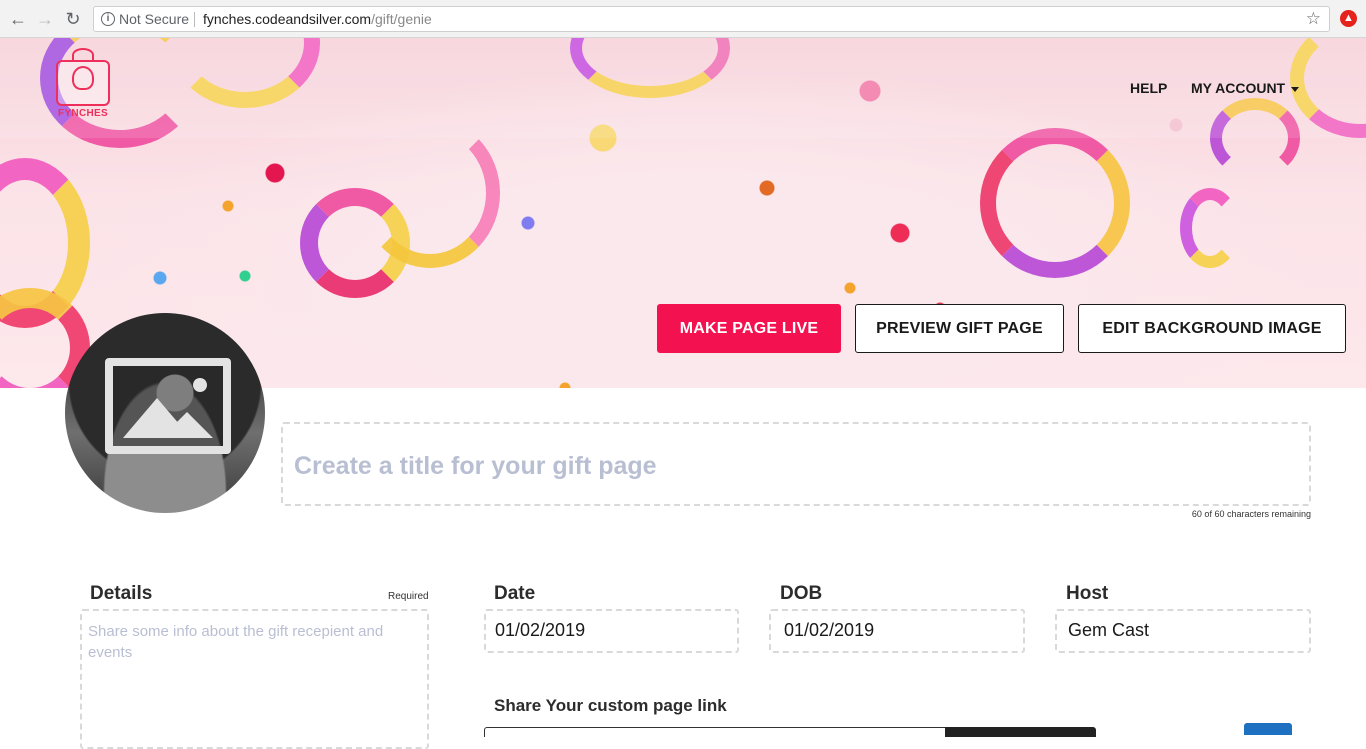  I want to click on title-placeholder: Create a title for your gift page, so click(475, 466).